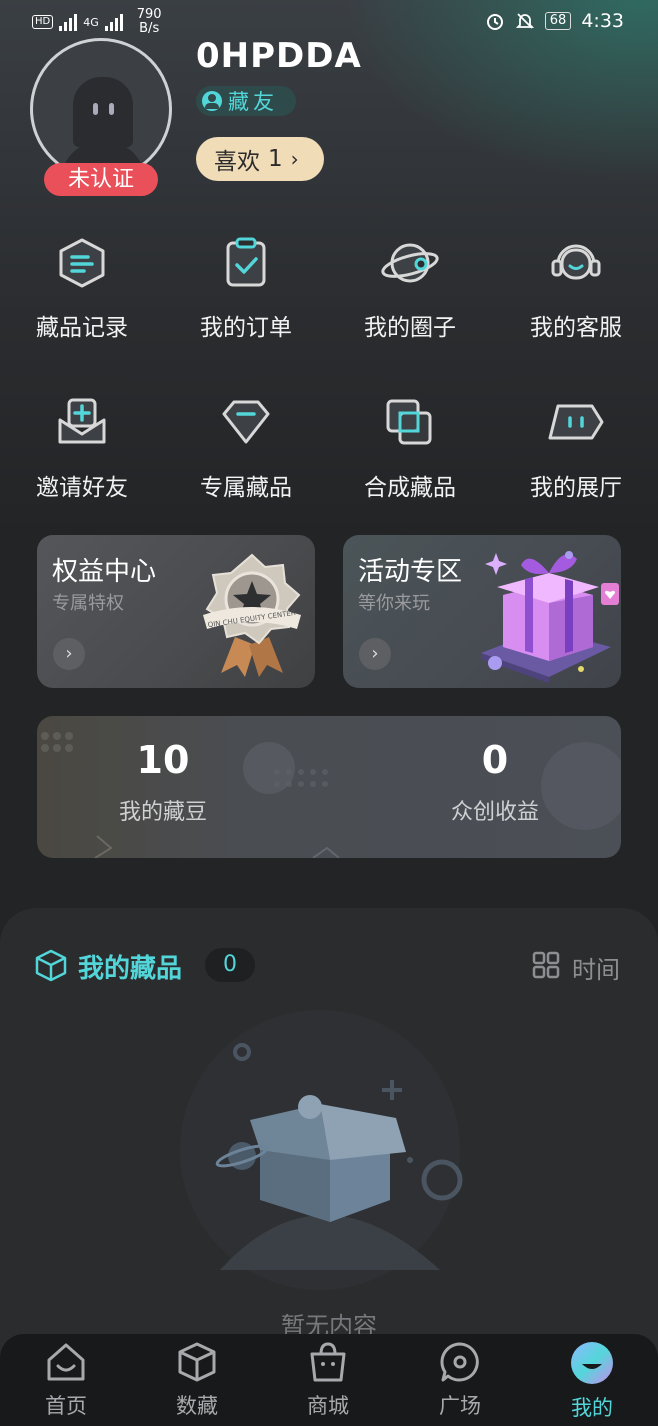  Describe the element at coordinates (66, 1362) in the screenshot. I see `home-icon` at that location.